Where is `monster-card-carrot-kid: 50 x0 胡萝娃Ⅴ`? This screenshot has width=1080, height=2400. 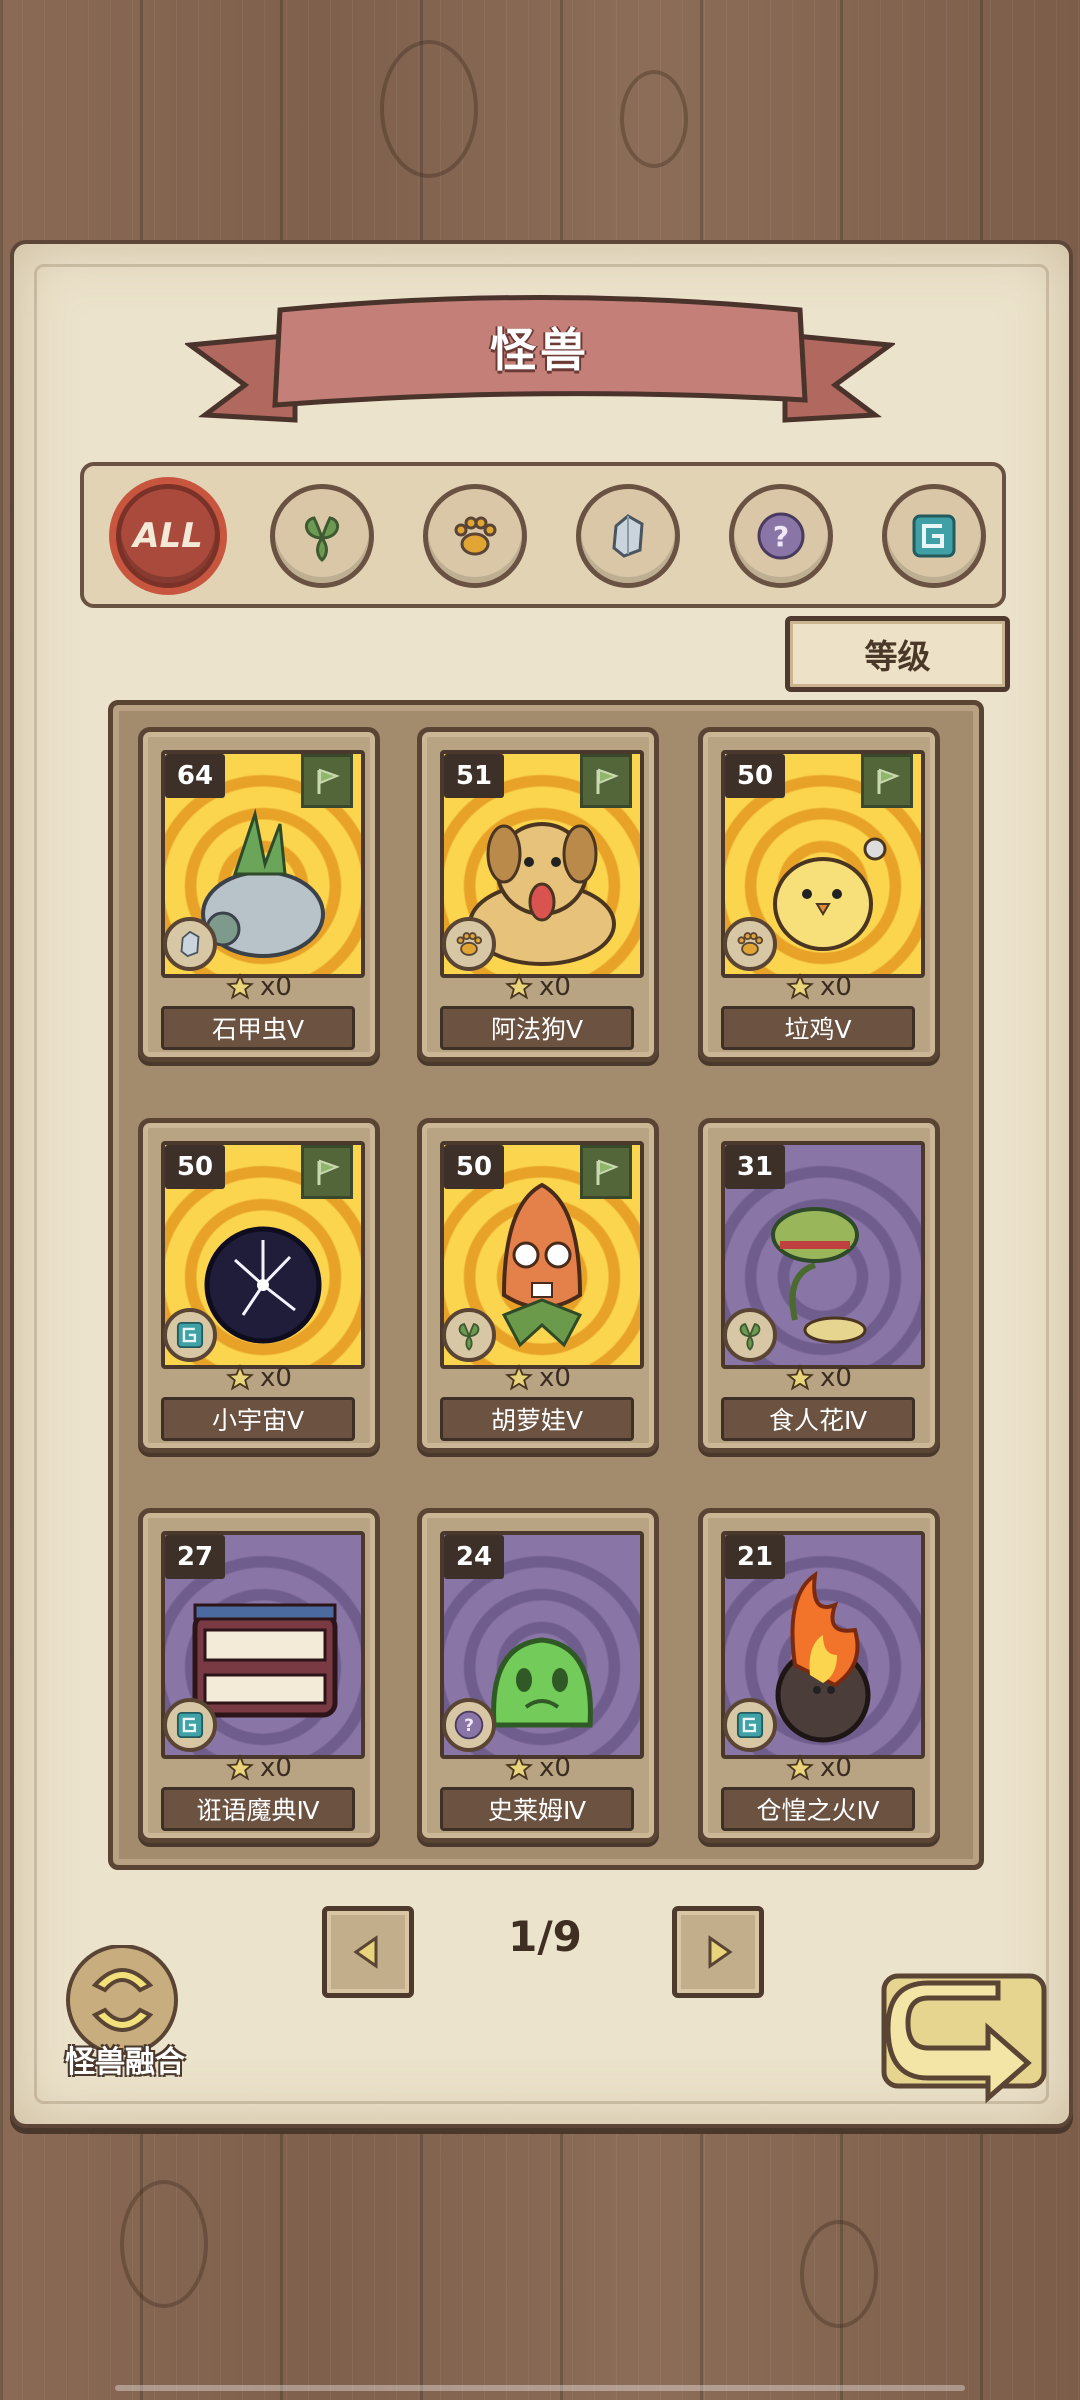
monster-card-carrot-kid: 50 x0 胡萝娃Ⅴ is located at coordinates (538, 1285).